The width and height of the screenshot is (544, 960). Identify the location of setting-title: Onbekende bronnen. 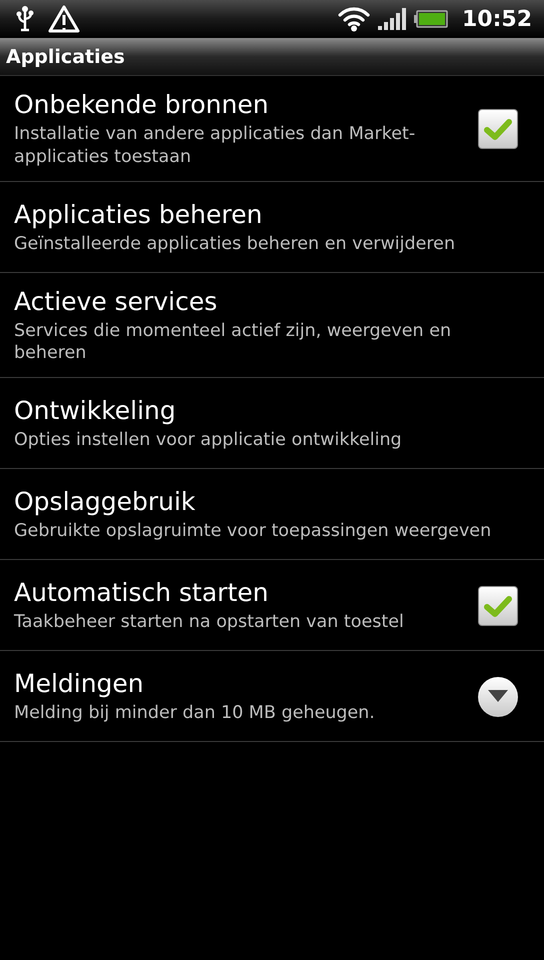
(142, 105).